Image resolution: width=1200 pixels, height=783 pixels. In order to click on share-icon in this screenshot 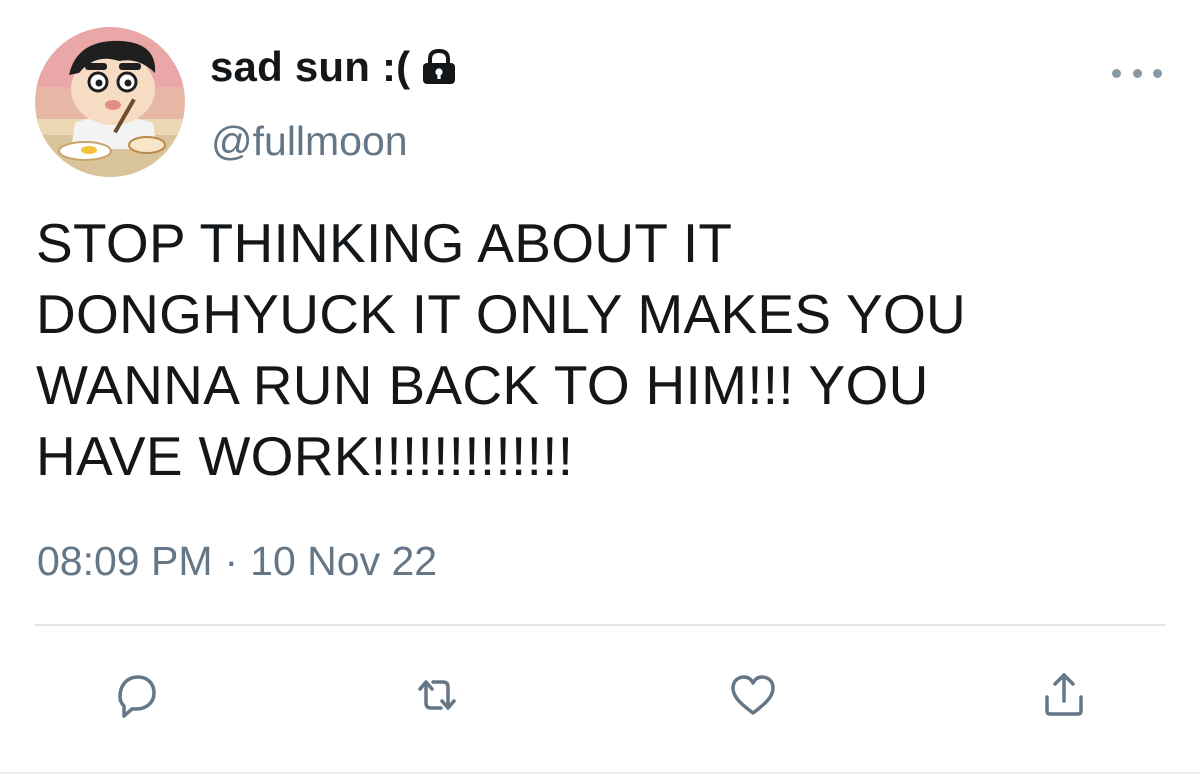, I will do `click(1064, 694)`.